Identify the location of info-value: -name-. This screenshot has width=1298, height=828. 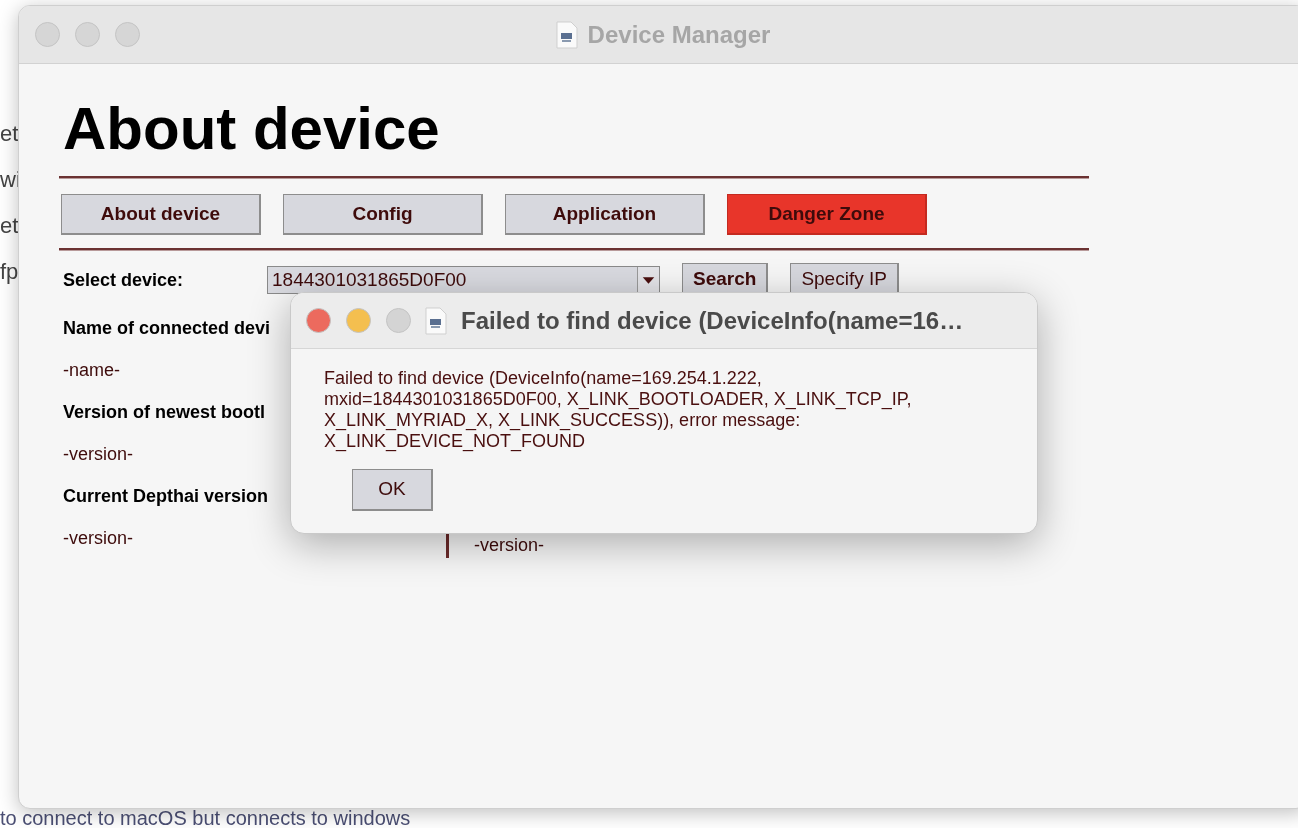
(91, 370).